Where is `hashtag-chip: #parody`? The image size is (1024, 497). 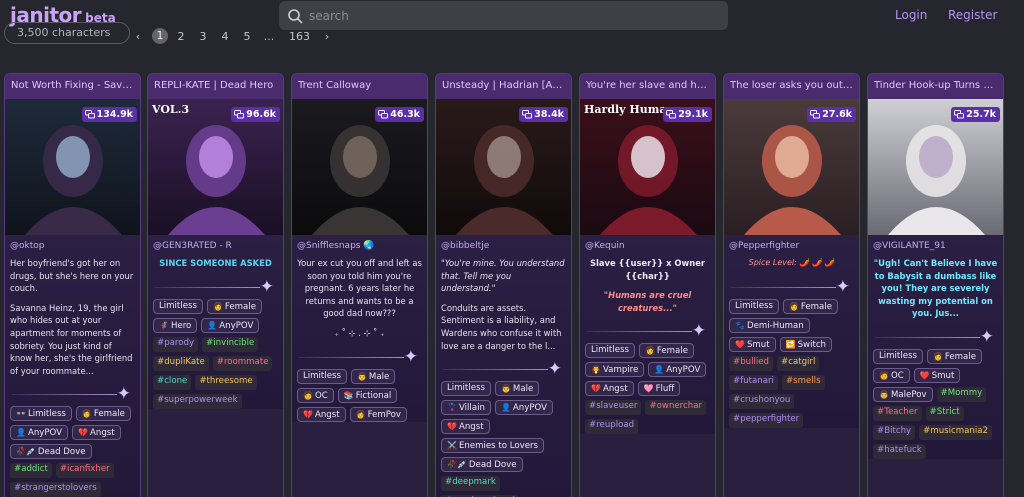 hashtag-chip: #parody is located at coordinates (176, 344).